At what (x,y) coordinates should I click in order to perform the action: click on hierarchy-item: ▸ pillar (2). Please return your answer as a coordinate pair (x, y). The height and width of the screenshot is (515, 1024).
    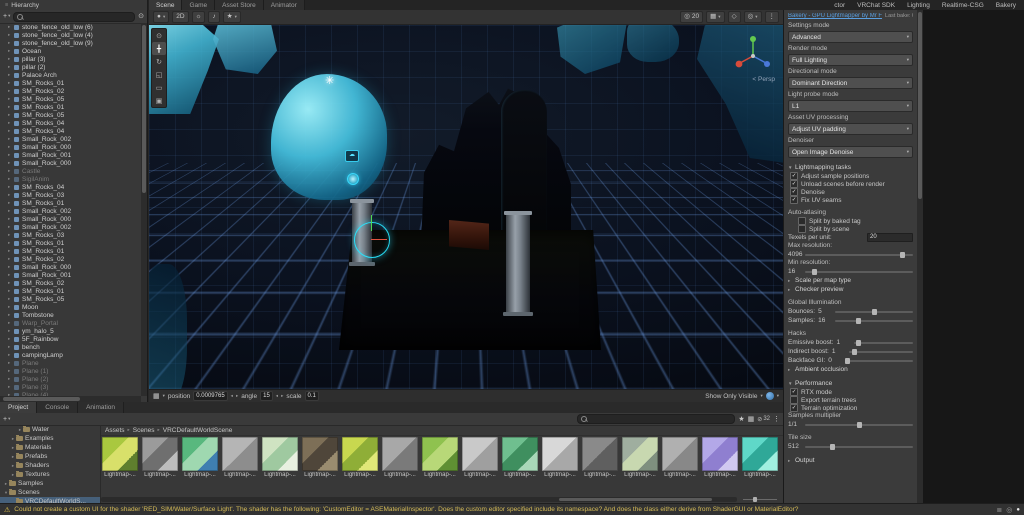
    Looking at the image, I should click on (70, 67).